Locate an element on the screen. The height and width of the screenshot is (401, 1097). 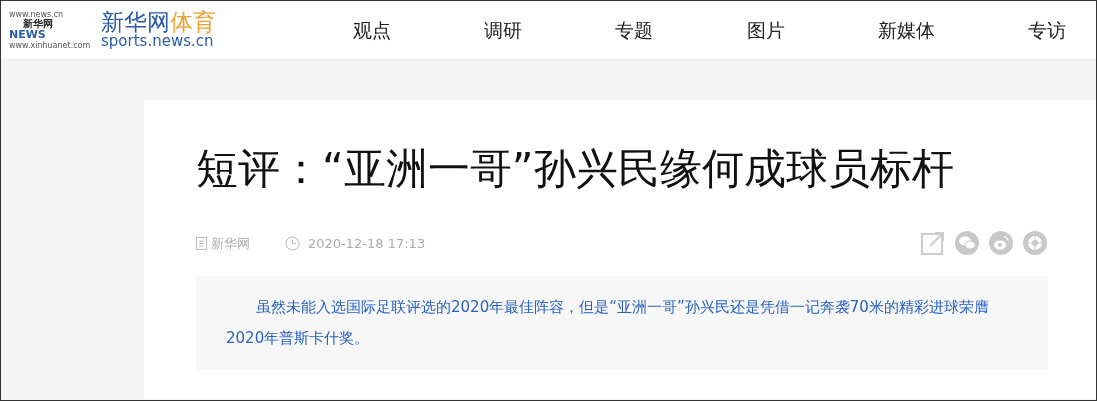
chat-bubbles-icon is located at coordinates (967, 243).